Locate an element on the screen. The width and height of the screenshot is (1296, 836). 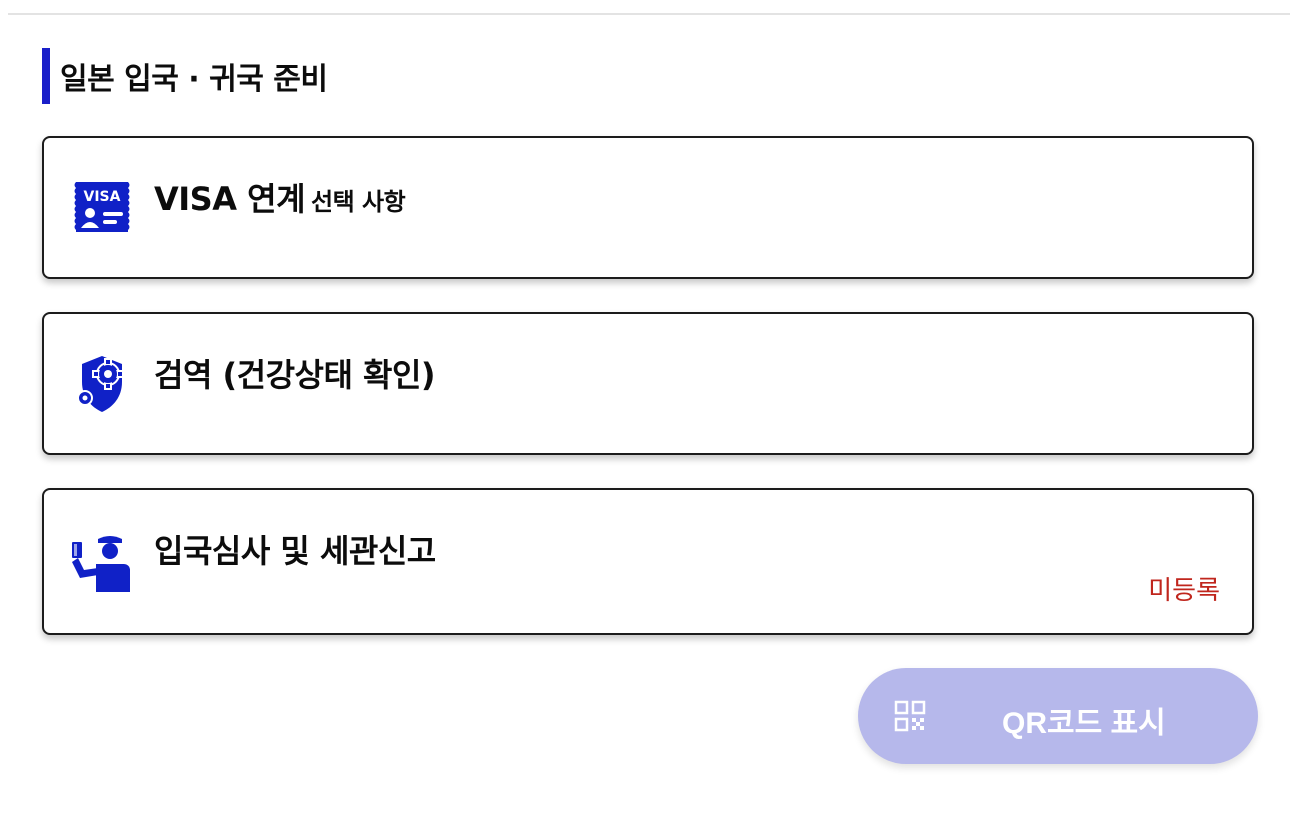
visa-card-title: VISA 연계 선택 사항 is located at coordinates (280, 197).